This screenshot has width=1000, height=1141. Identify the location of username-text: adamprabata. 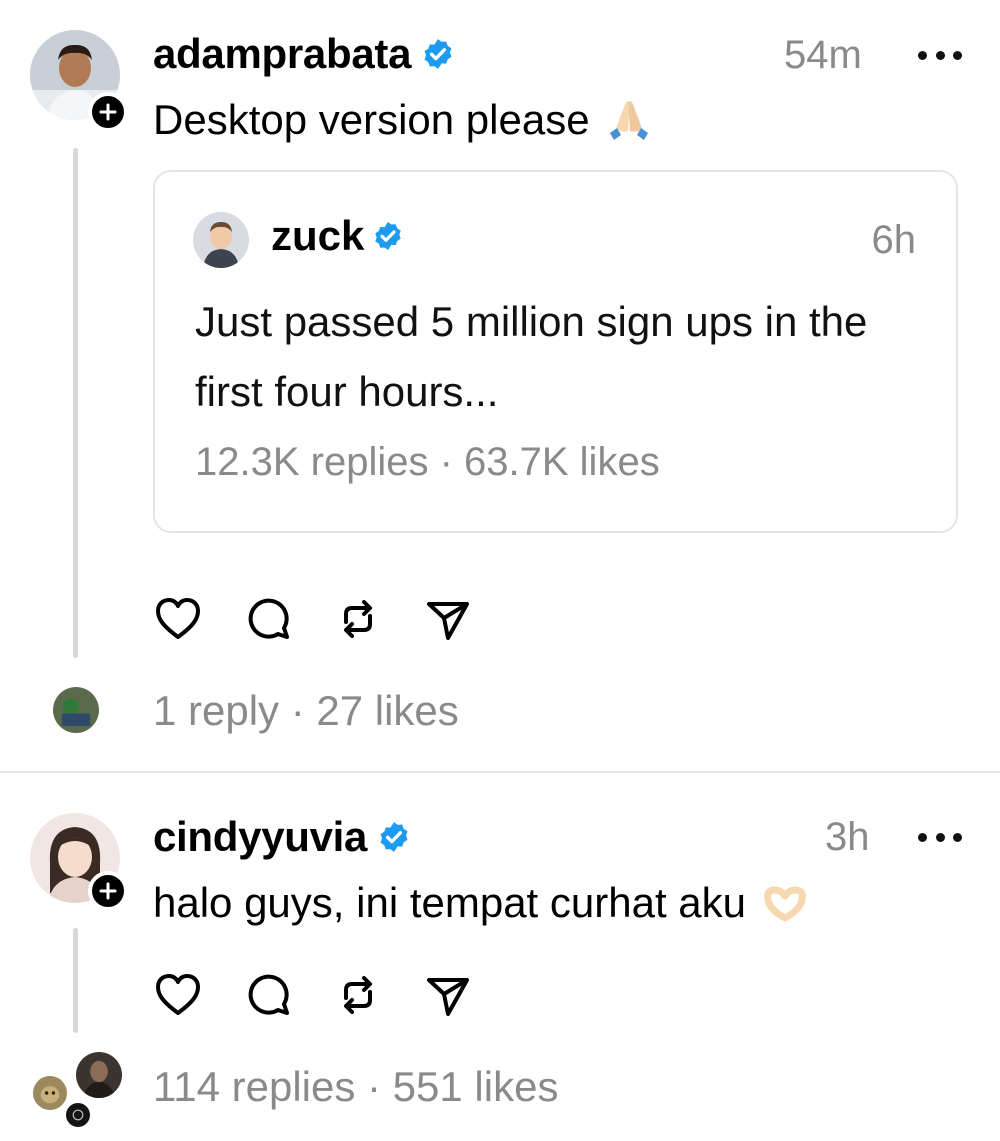
(282, 54).